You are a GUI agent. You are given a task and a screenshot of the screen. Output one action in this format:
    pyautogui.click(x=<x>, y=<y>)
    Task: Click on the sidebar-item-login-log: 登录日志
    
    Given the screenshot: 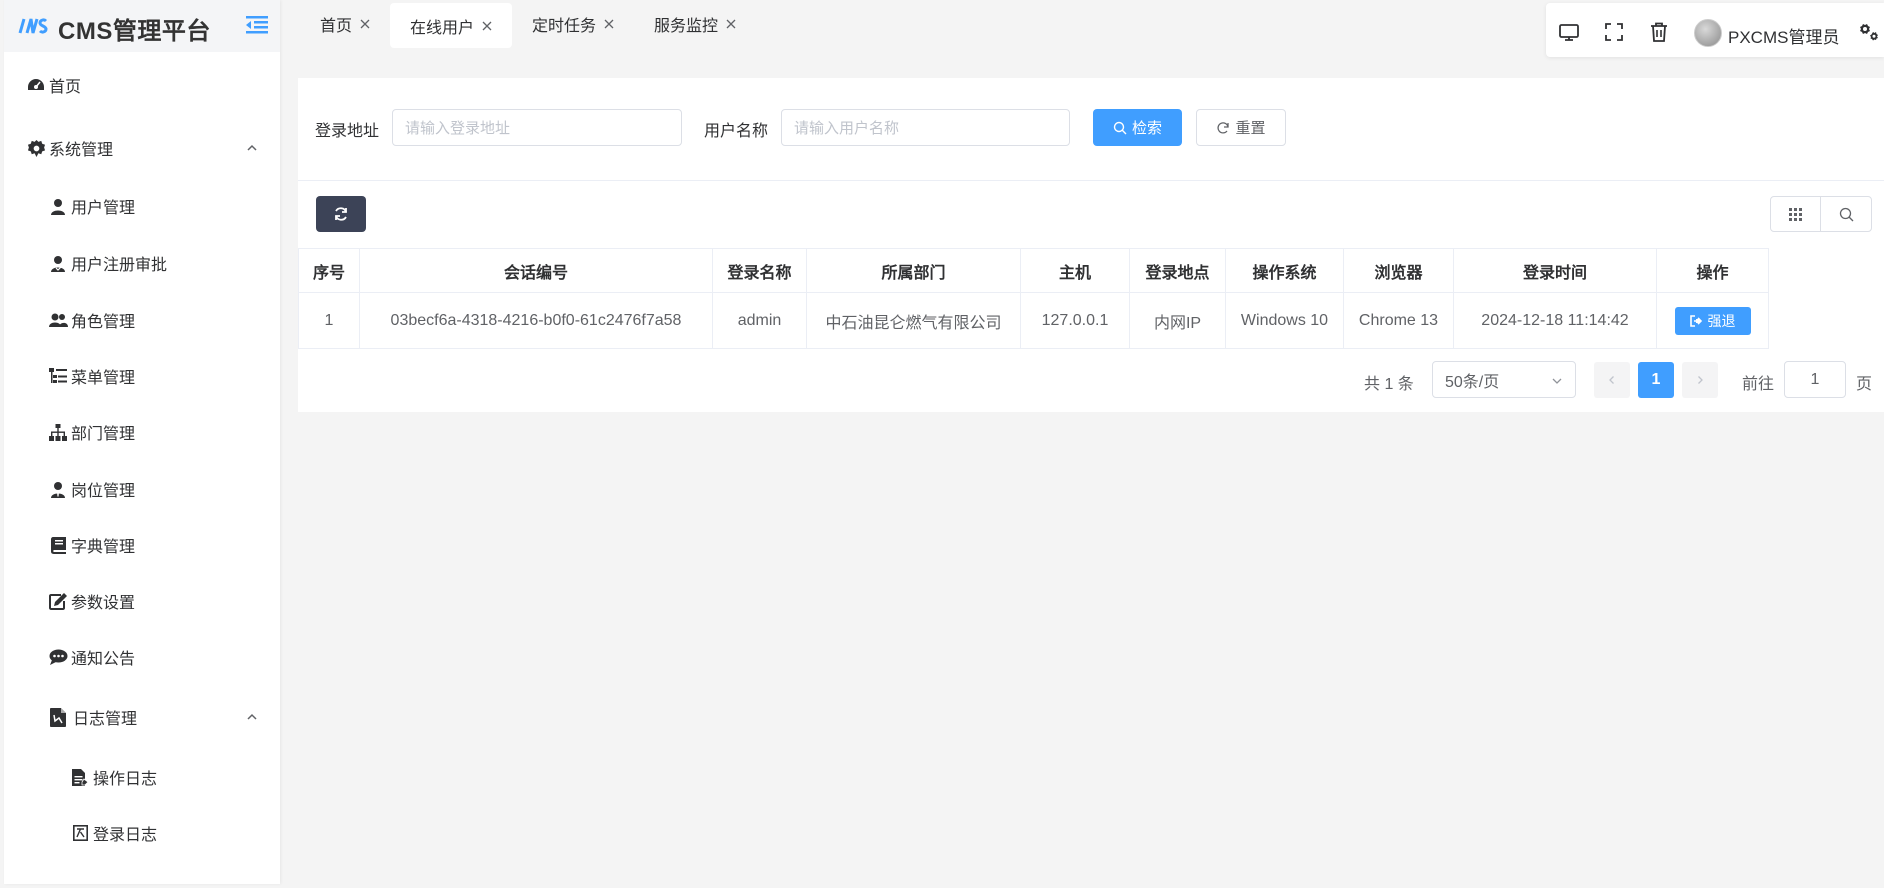 What is the action you would take?
    pyautogui.click(x=142, y=833)
    